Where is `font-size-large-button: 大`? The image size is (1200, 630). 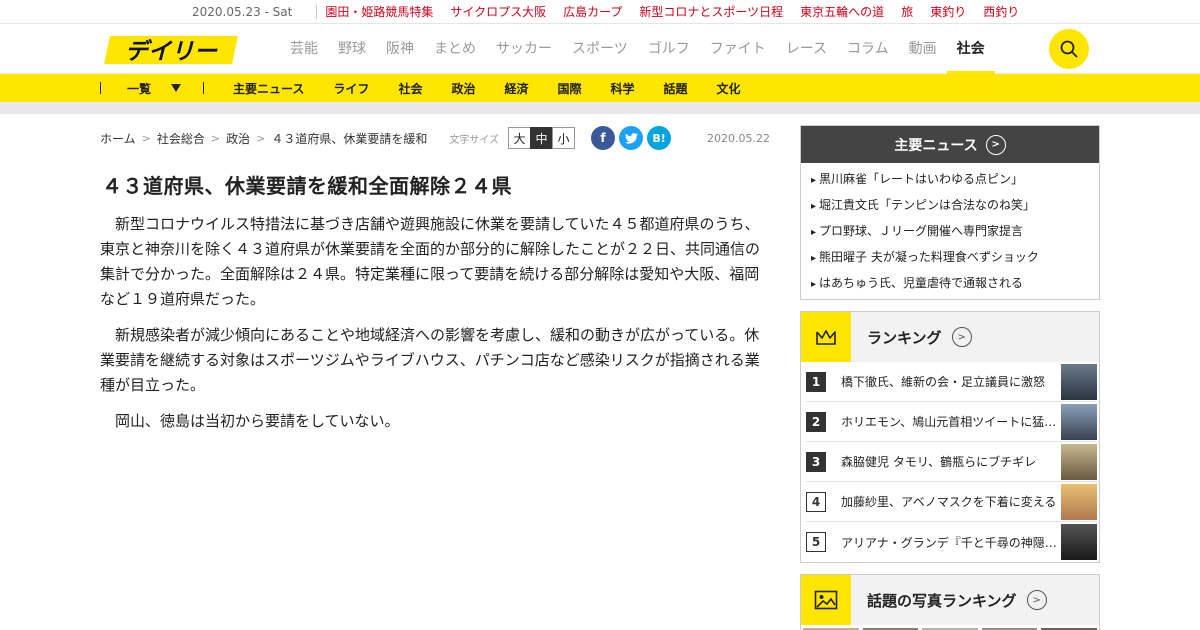
font-size-large-button: 大 is located at coordinates (520, 138).